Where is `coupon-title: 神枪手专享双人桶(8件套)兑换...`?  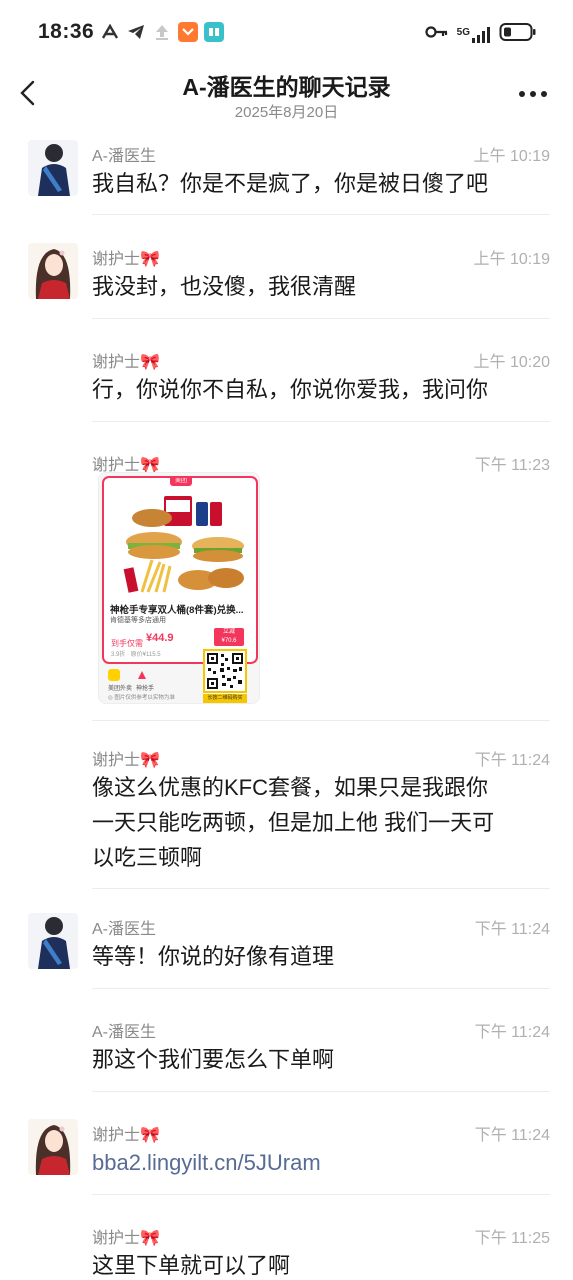 coupon-title: 神枪手专享双人桶(8件套)兑换... is located at coordinates (177, 610).